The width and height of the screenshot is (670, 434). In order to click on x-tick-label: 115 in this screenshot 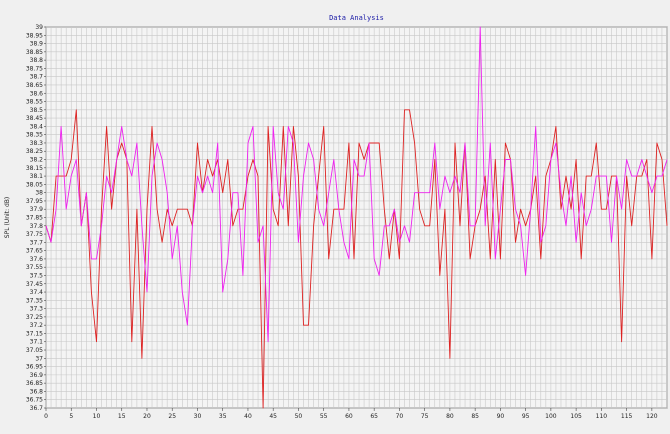, I will do `click(627, 416)`.